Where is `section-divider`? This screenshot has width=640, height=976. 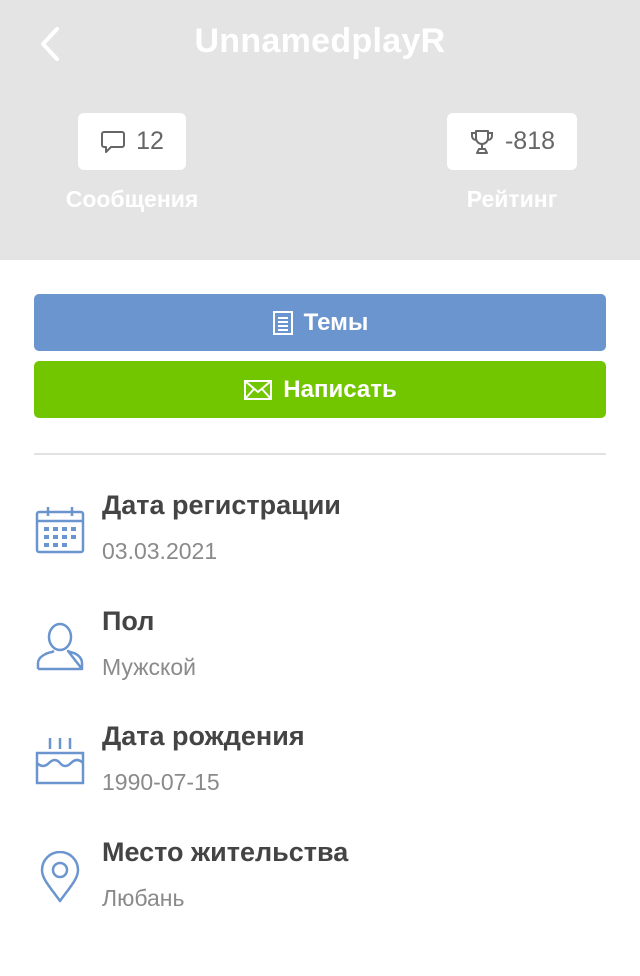 section-divider is located at coordinates (320, 454).